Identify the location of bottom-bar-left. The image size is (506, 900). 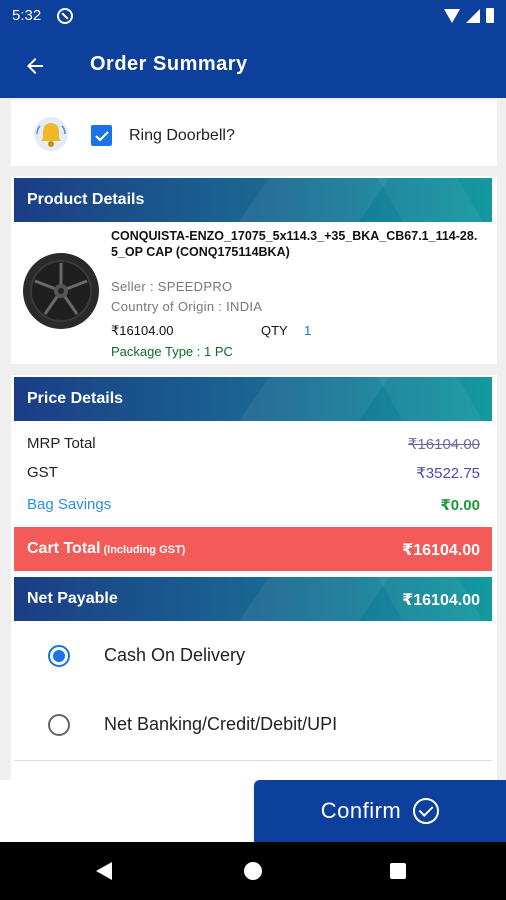
(126, 811).